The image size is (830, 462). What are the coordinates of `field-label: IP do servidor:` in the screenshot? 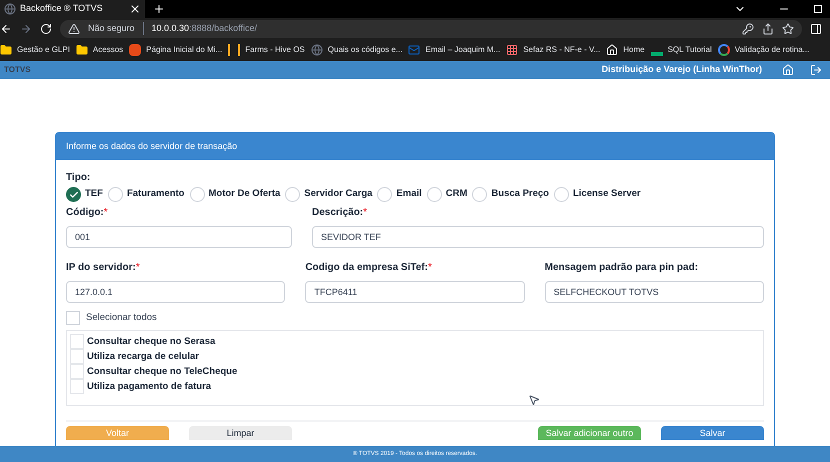 It's located at (101, 268).